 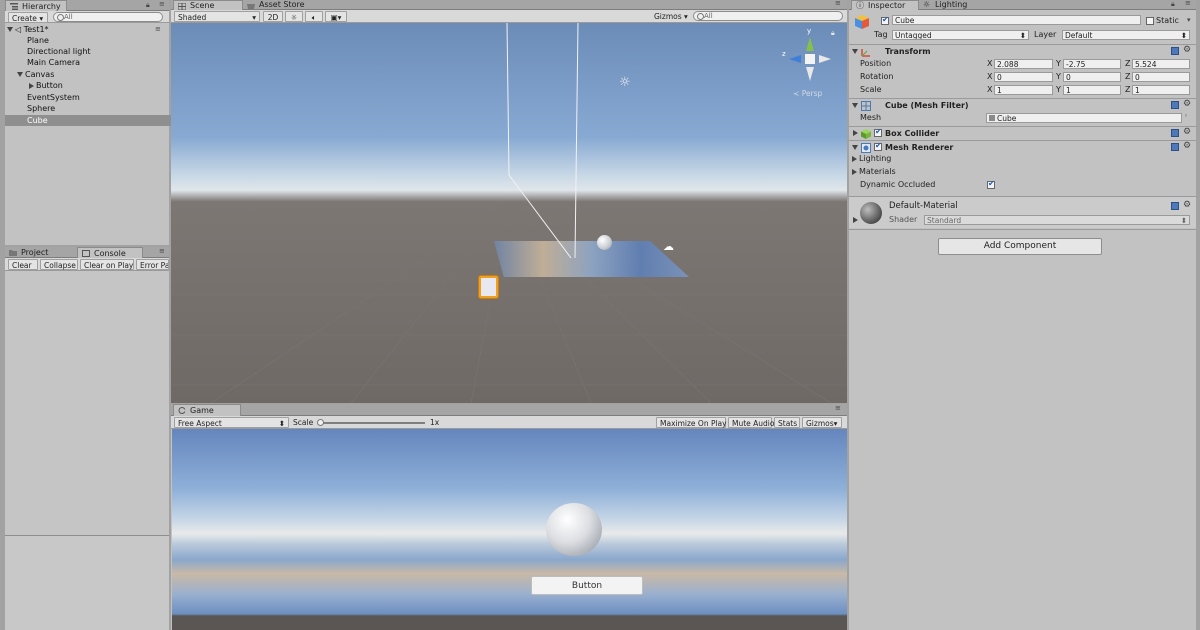 I want to click on object-name-field: Cube, so click(x=1016, y=20).